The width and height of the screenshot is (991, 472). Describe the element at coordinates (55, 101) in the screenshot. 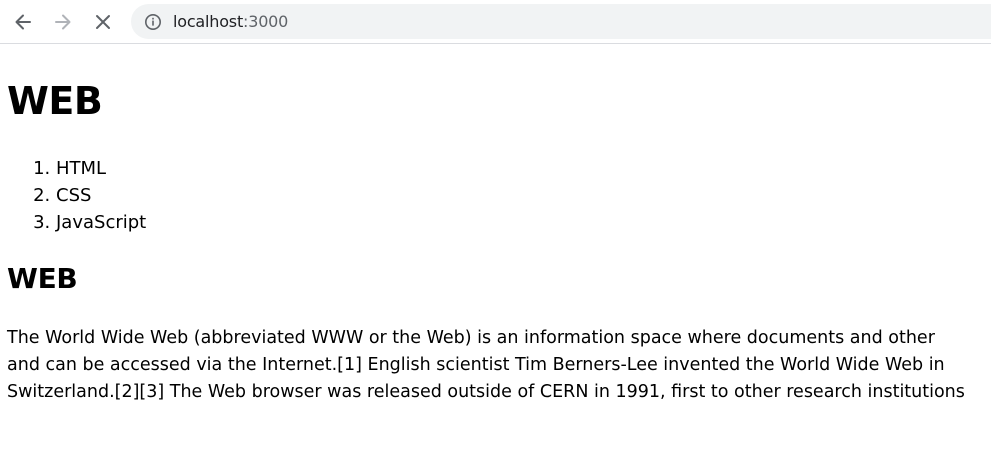

I see `page-title: WEB` at that location.